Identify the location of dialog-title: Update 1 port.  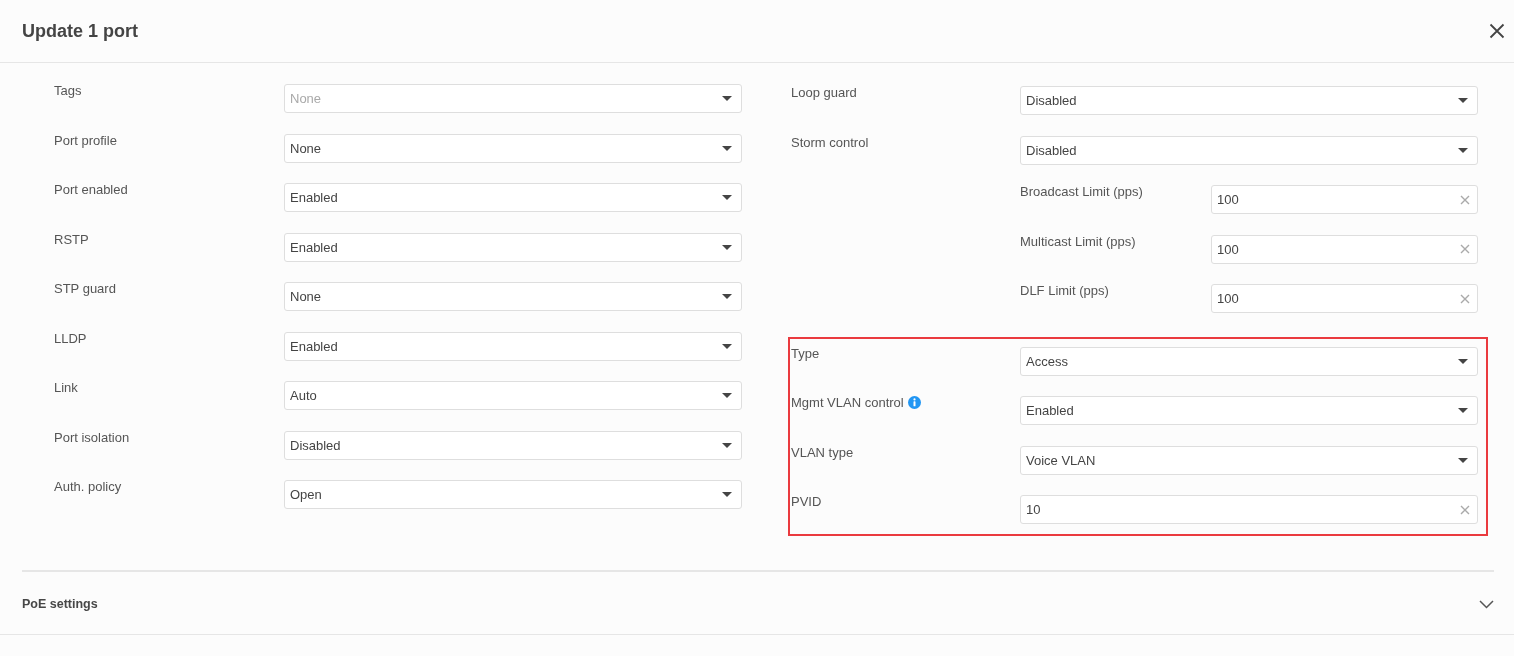
(80, 31).